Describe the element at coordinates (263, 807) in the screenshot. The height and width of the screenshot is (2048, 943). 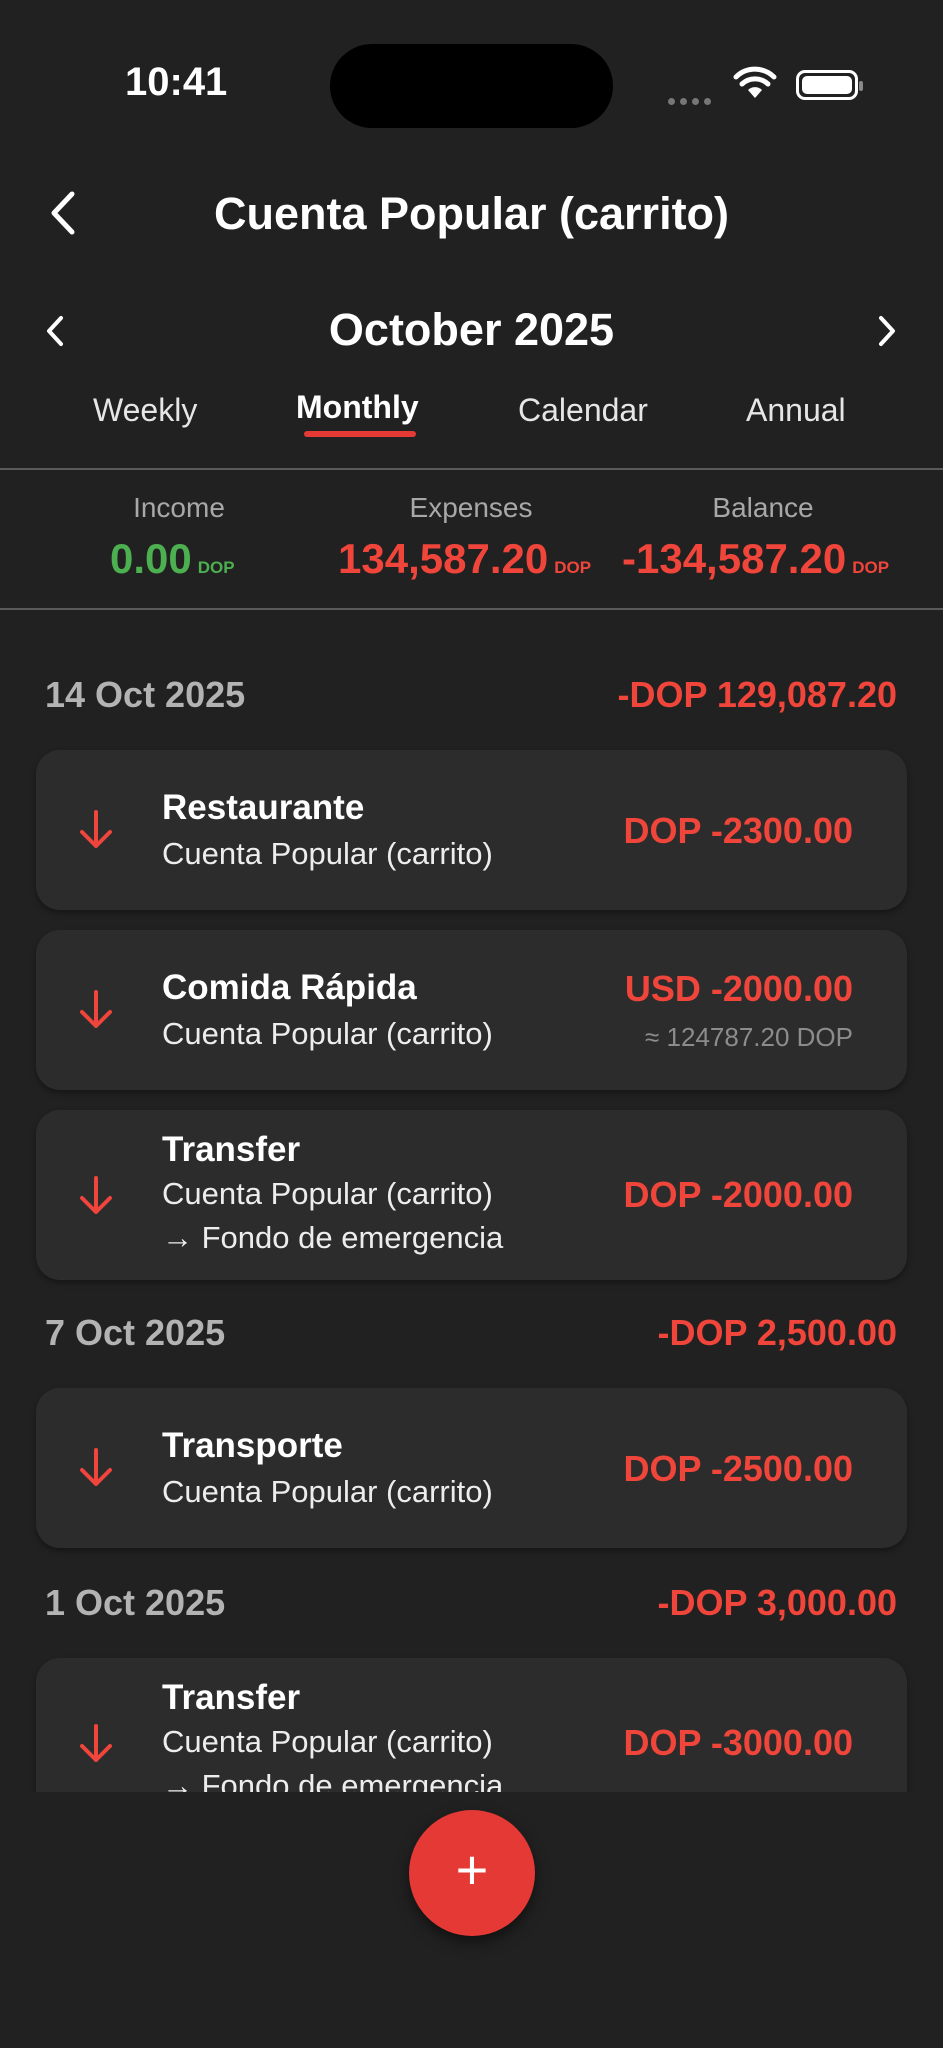
I see `transaction-category: Restaurante` at that location.